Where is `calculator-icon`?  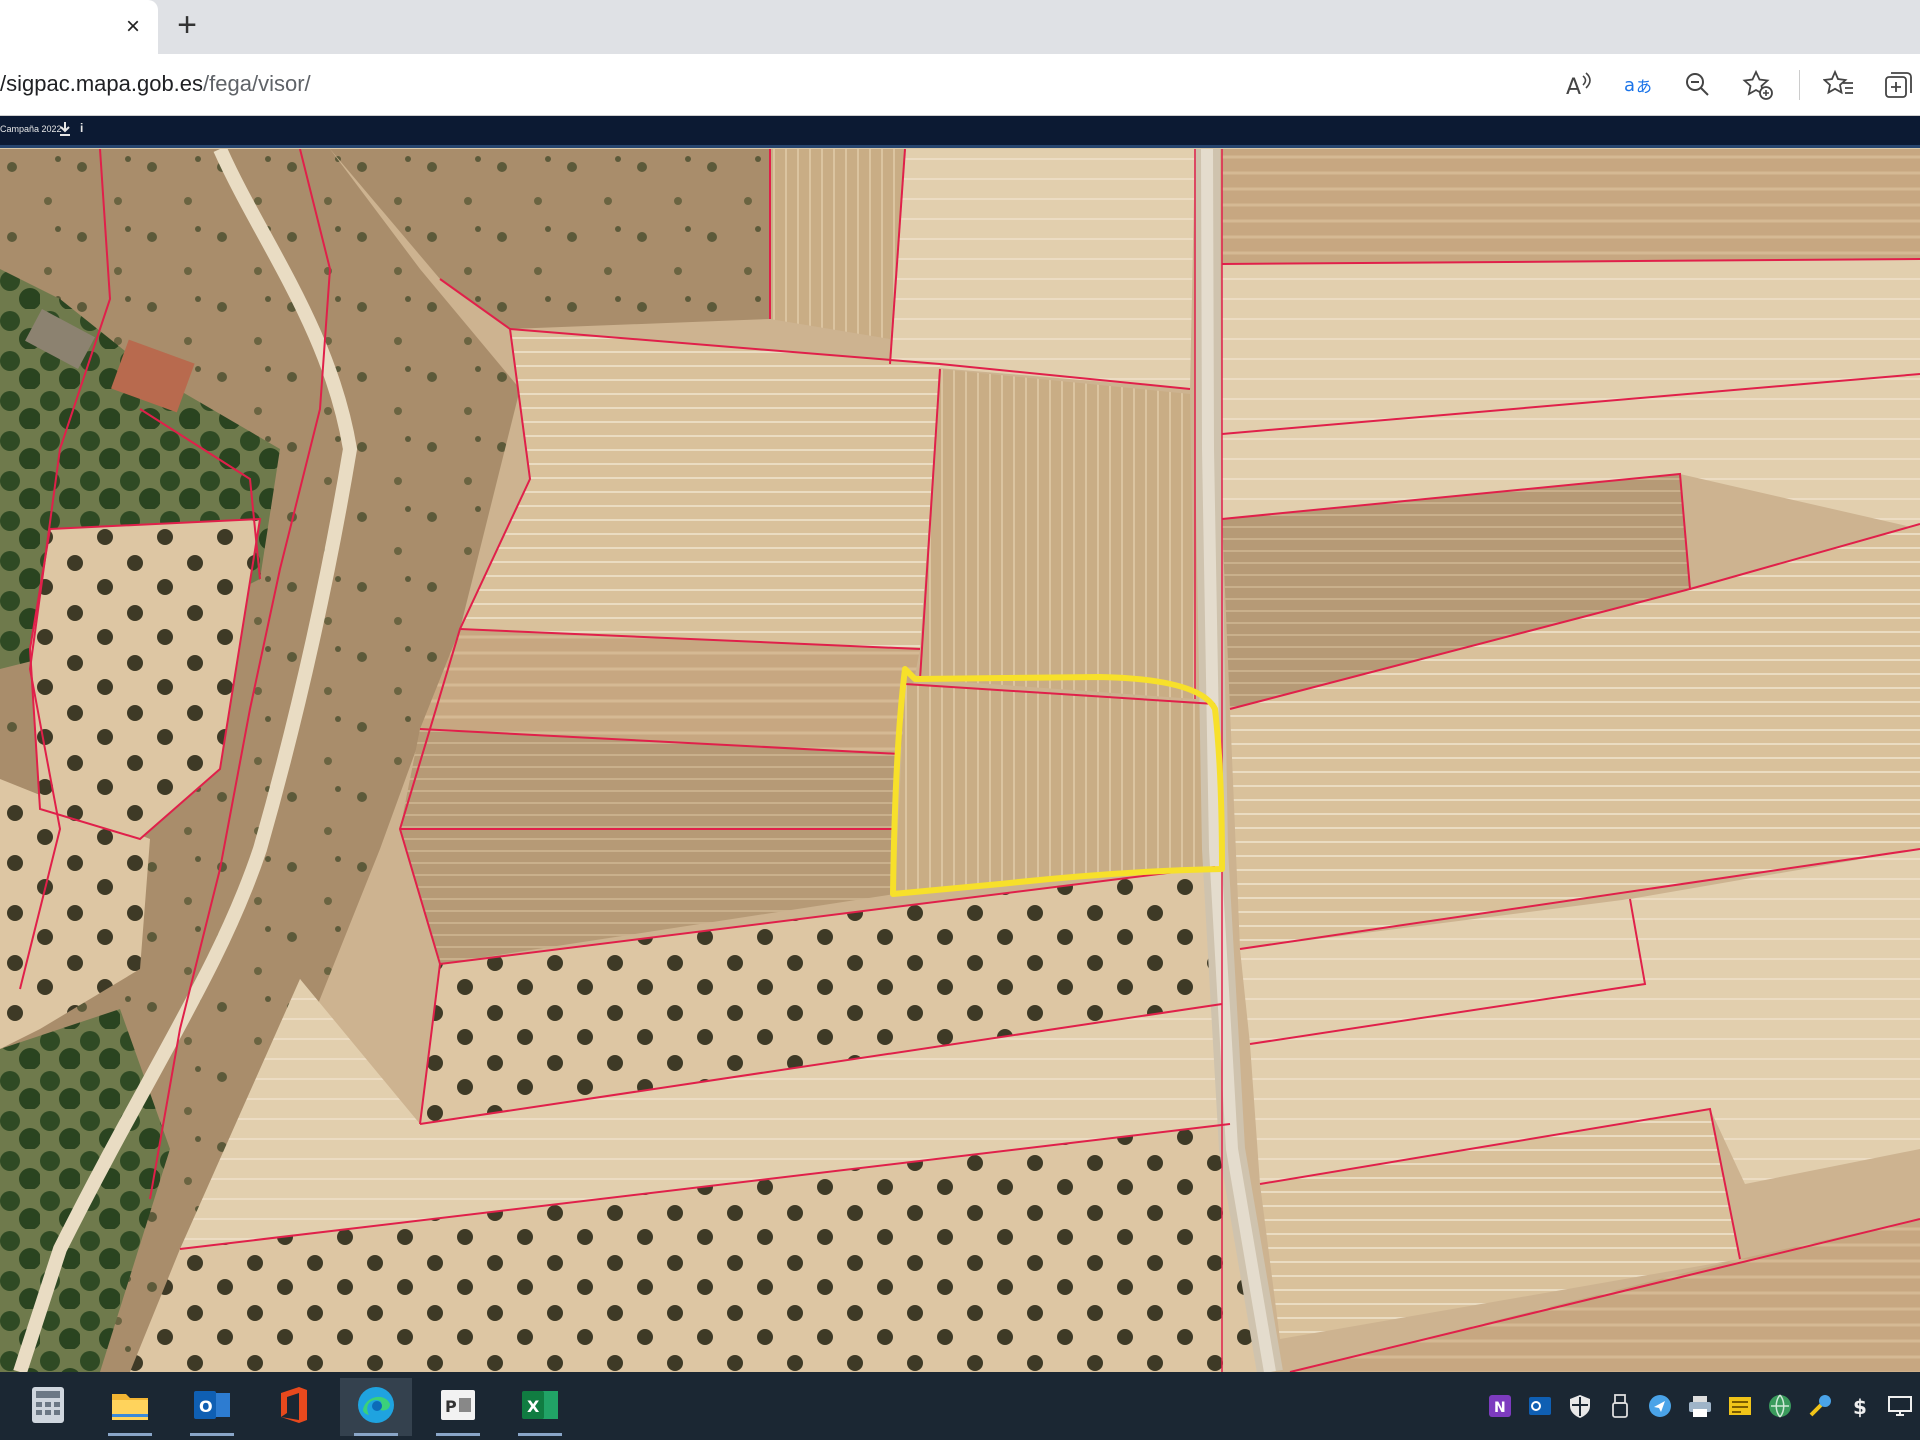
calculator-icon is located at coordinates (48, 1407).